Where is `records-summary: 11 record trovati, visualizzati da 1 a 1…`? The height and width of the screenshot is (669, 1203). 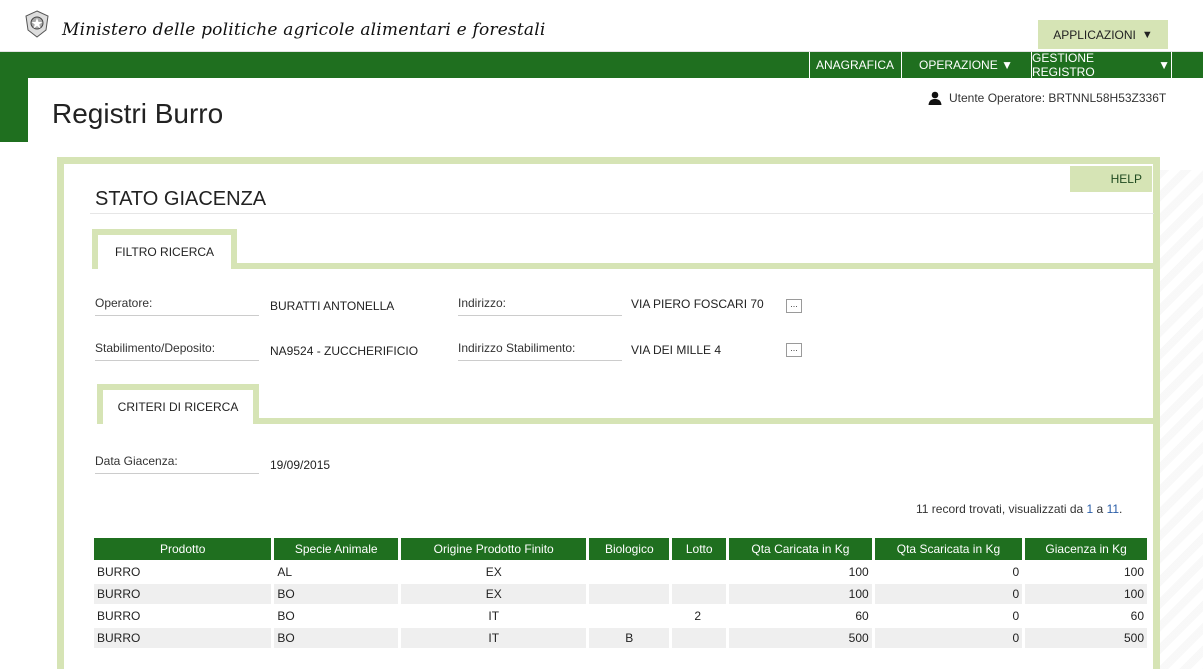 records-summary: 11 record trovati, visualizzati da 1 a 1… is located at coordinates (1019, 509).